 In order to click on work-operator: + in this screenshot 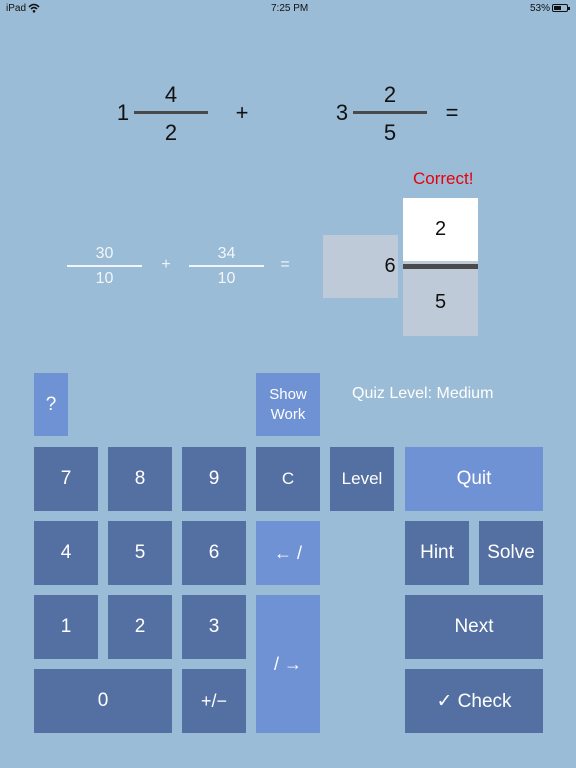, I will do `click(166, 264)`.